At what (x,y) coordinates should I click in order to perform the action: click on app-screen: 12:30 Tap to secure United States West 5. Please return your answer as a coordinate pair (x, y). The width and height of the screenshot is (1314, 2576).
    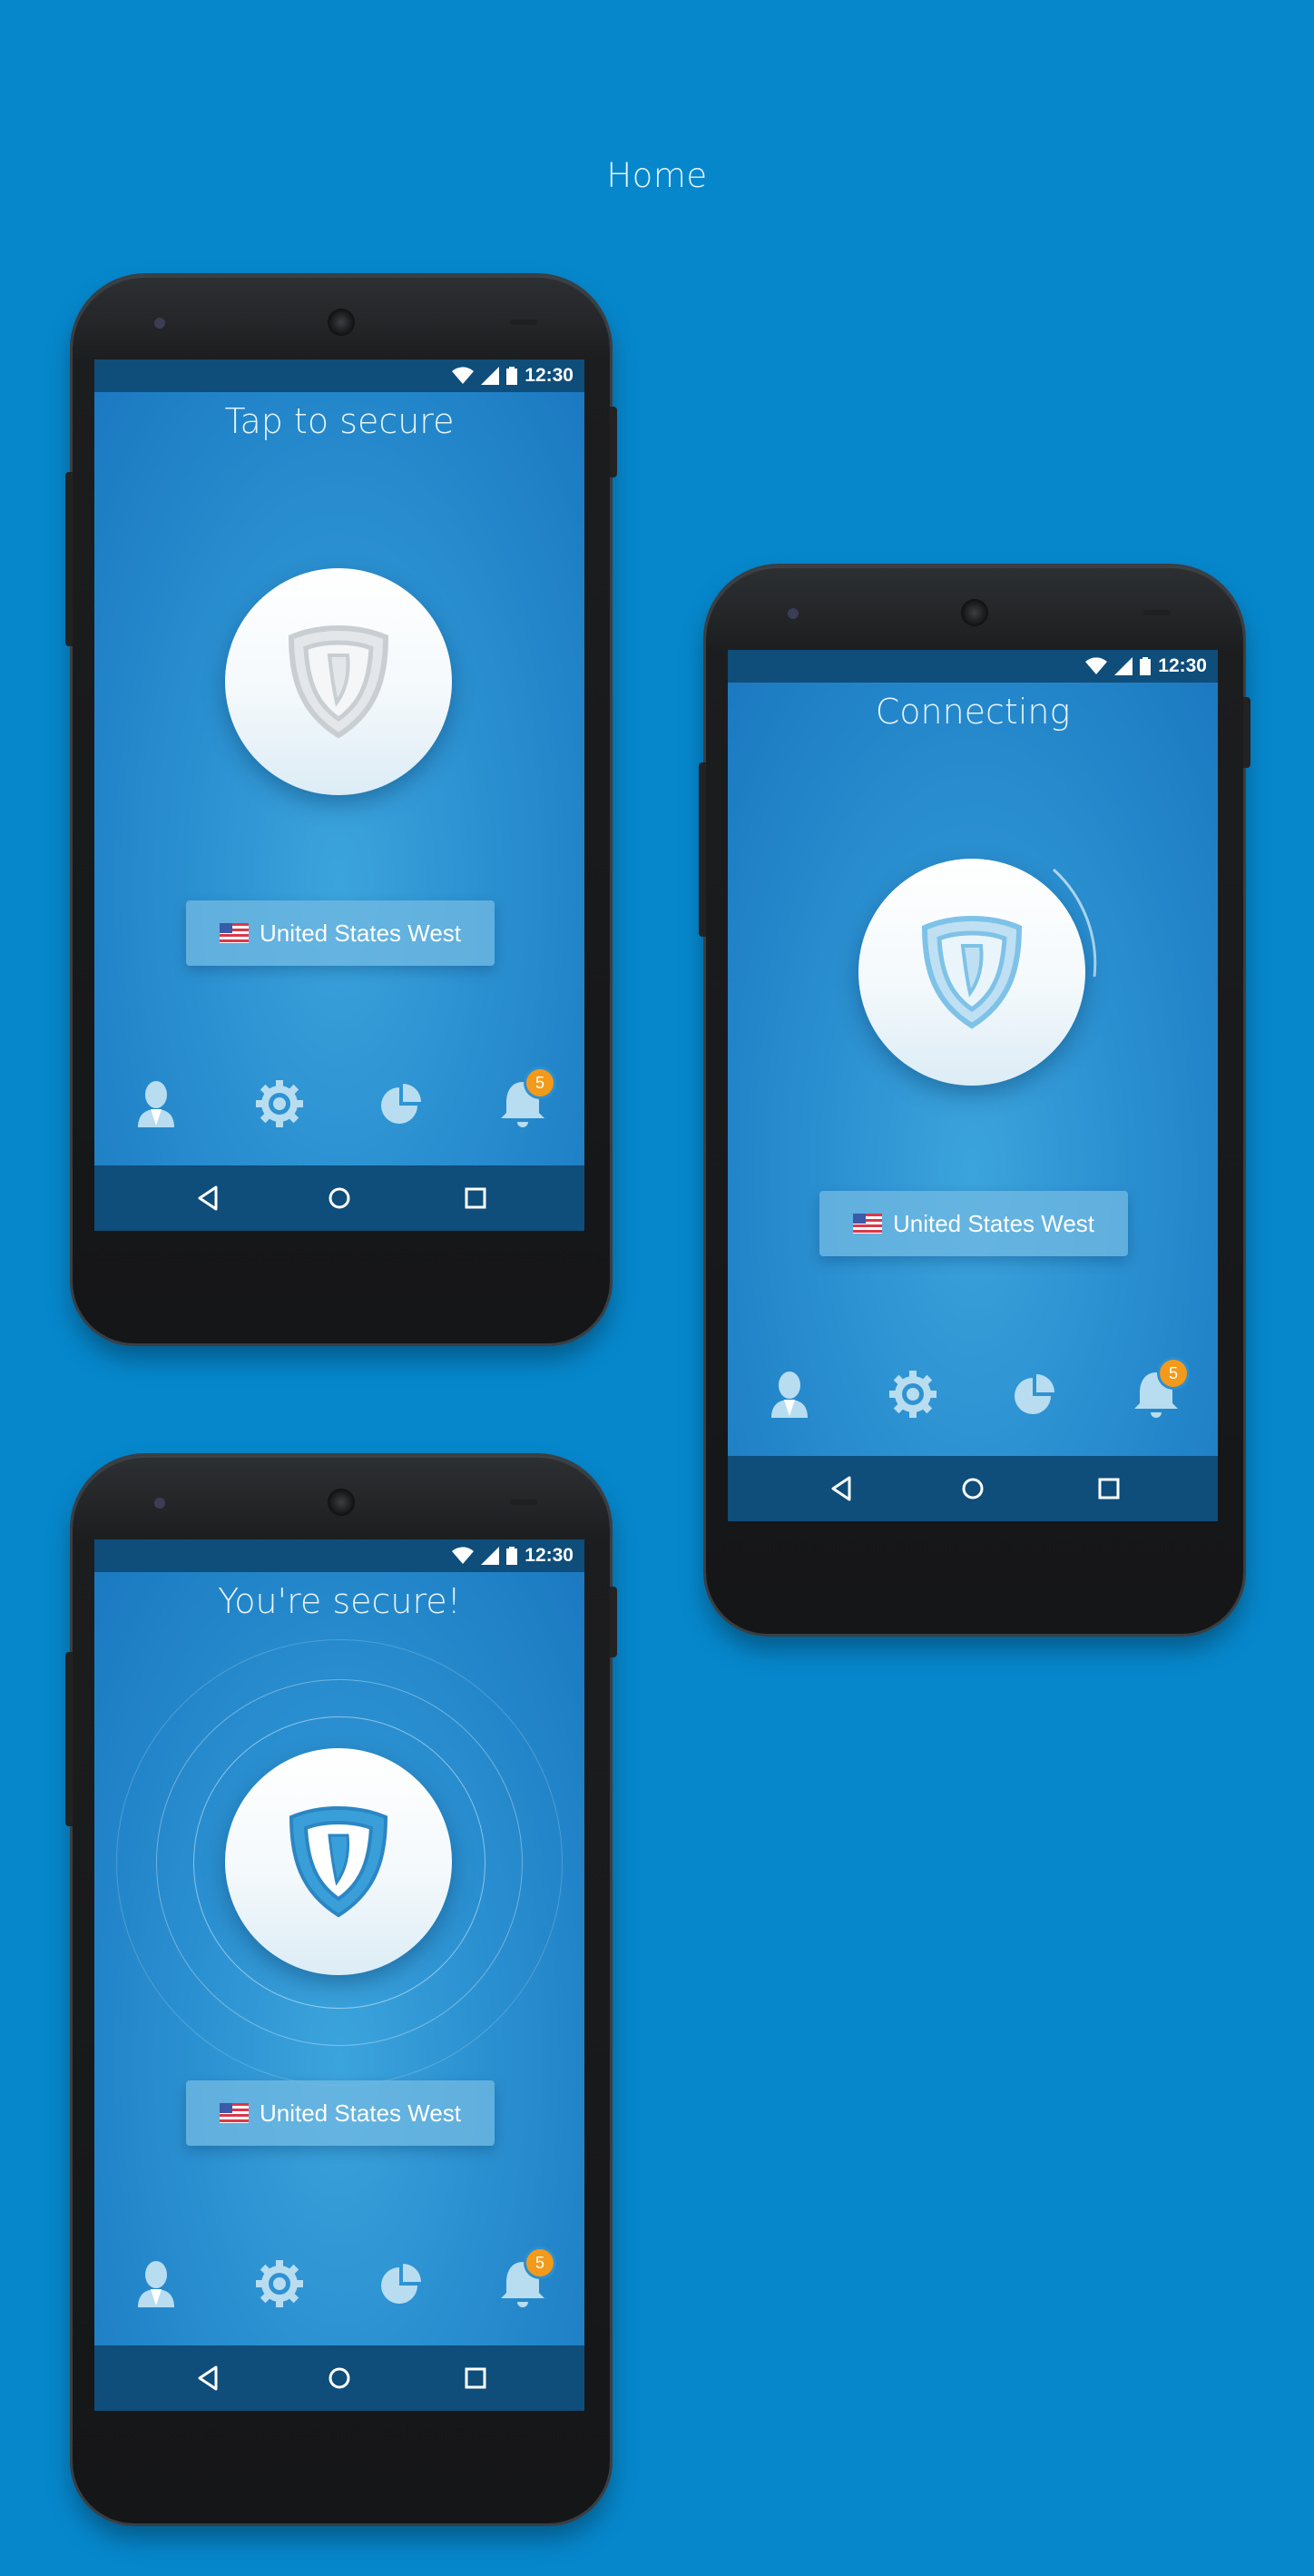
    Looking at the image, I should click on (339, 795).